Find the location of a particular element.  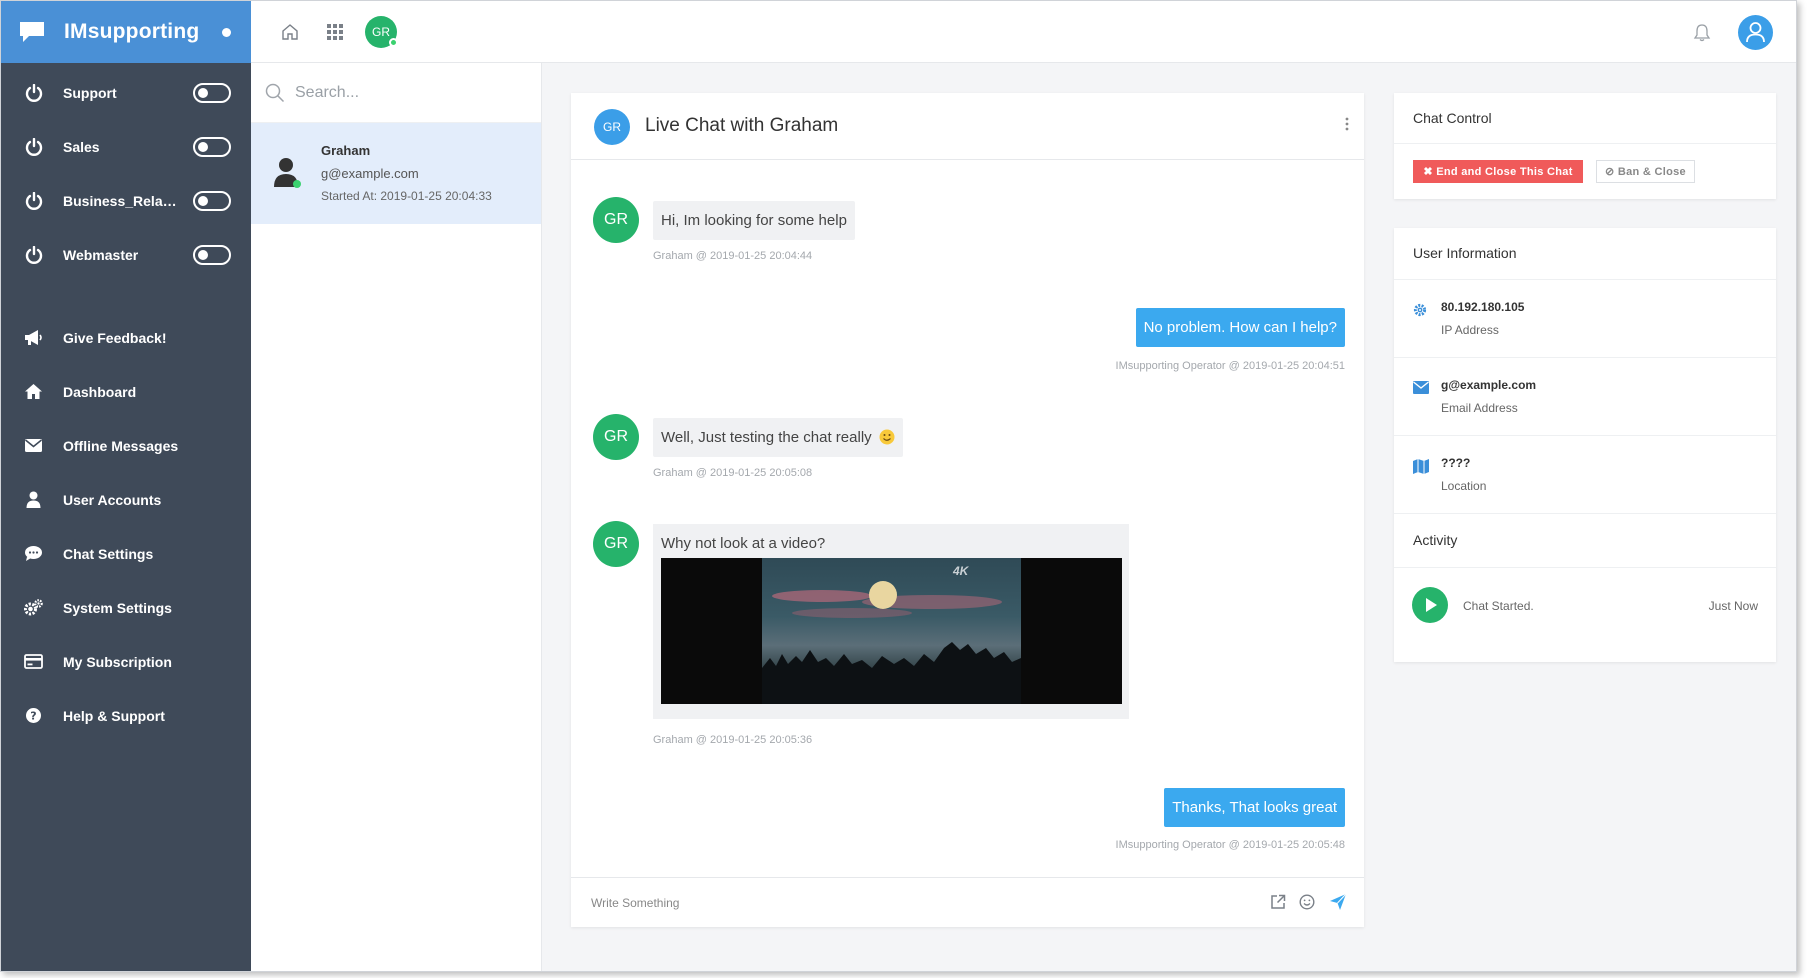

nav-my-subscription: My Subscription is located at coordinates (126, 661).